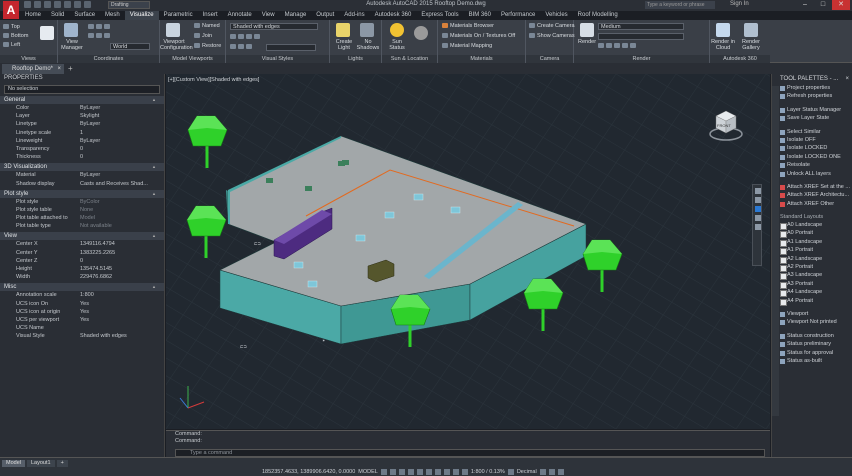 Image resolution: width=852 pixels, height=476 pixels. What do you see at coordinates (11, 45) in the screenshot?
I see `view-left-button: Left` at bounding box center [11, 45].